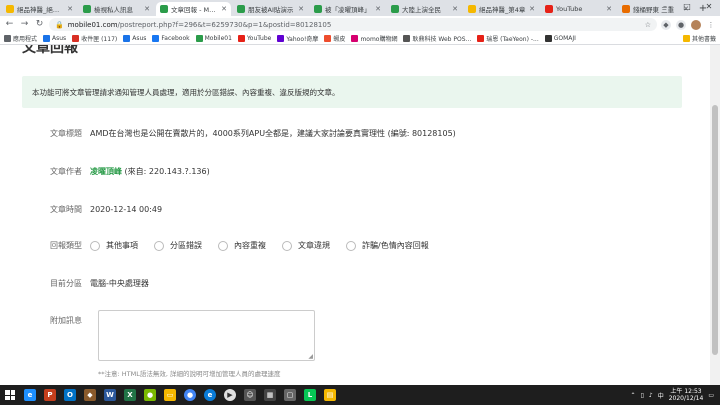  I want to click on bookmark-item: YouTube, so click(254, 38).